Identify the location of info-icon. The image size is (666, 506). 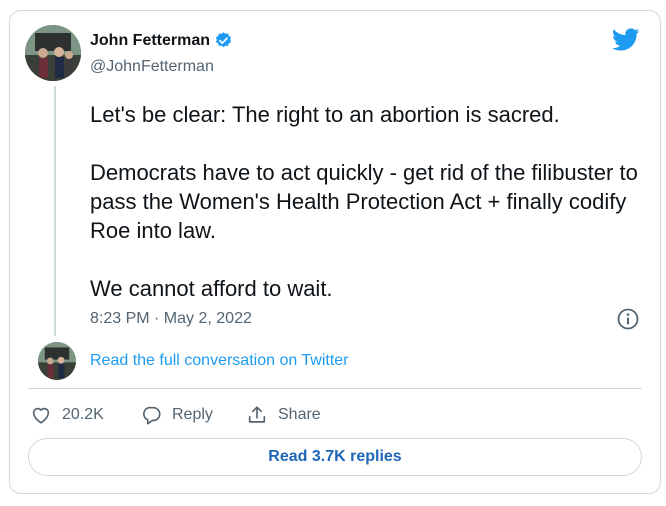
(628, 319).